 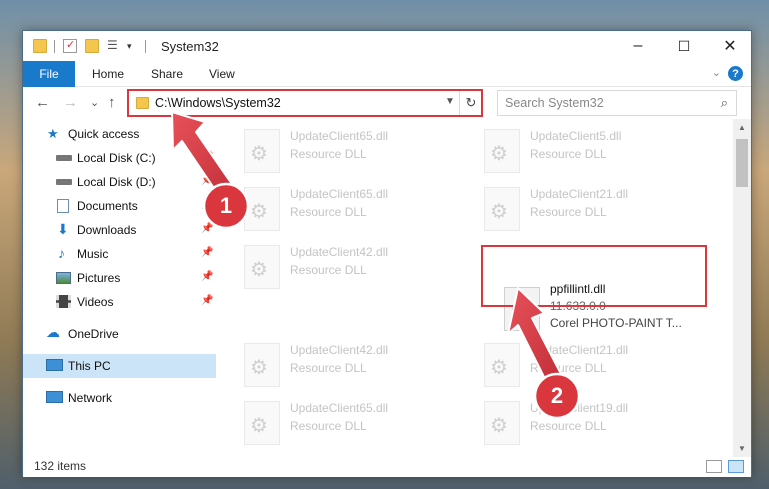 I want to click on sidebar-item-music: ♪ Music 📌, so click(x=119, y=254).